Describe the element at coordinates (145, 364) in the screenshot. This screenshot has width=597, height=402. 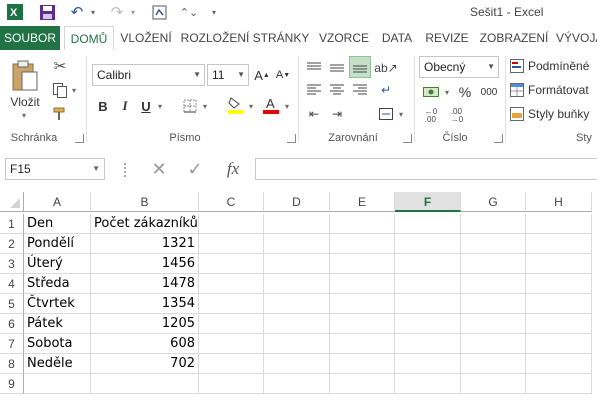
I see `cell-b8: 702` at that location.